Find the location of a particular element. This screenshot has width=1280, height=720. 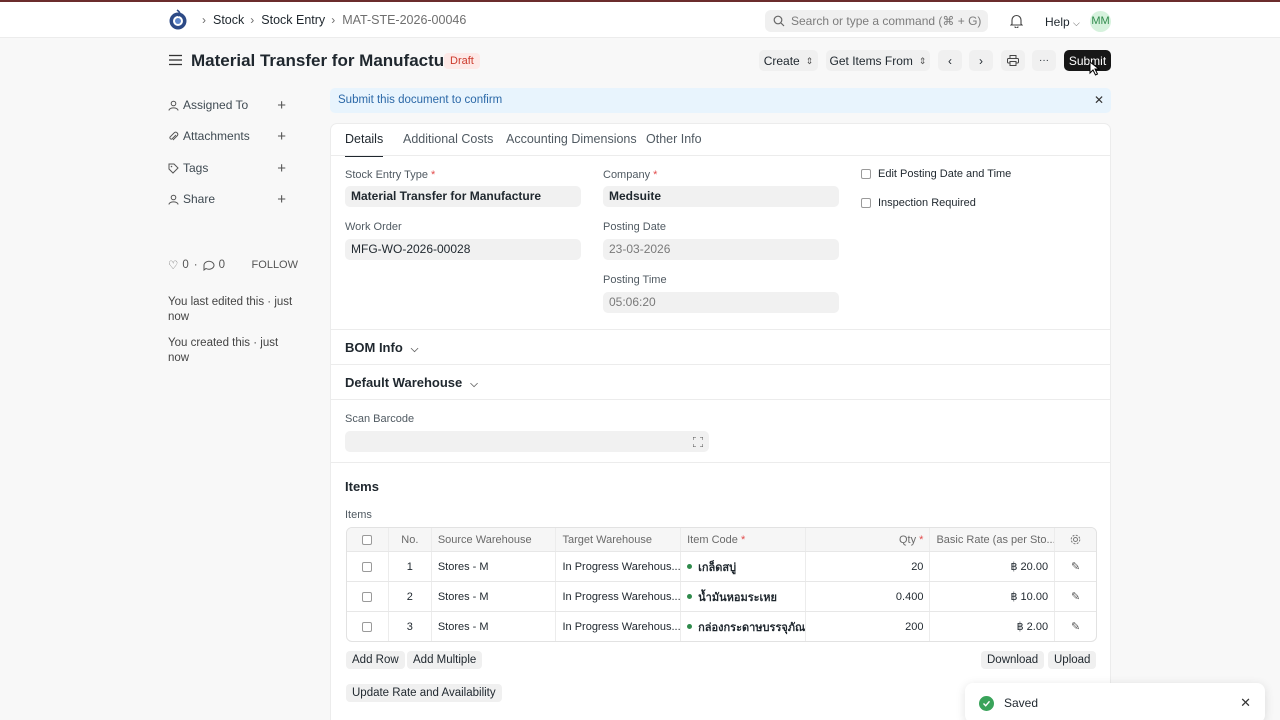

gear-icon is located at coordinates (1075, 539).